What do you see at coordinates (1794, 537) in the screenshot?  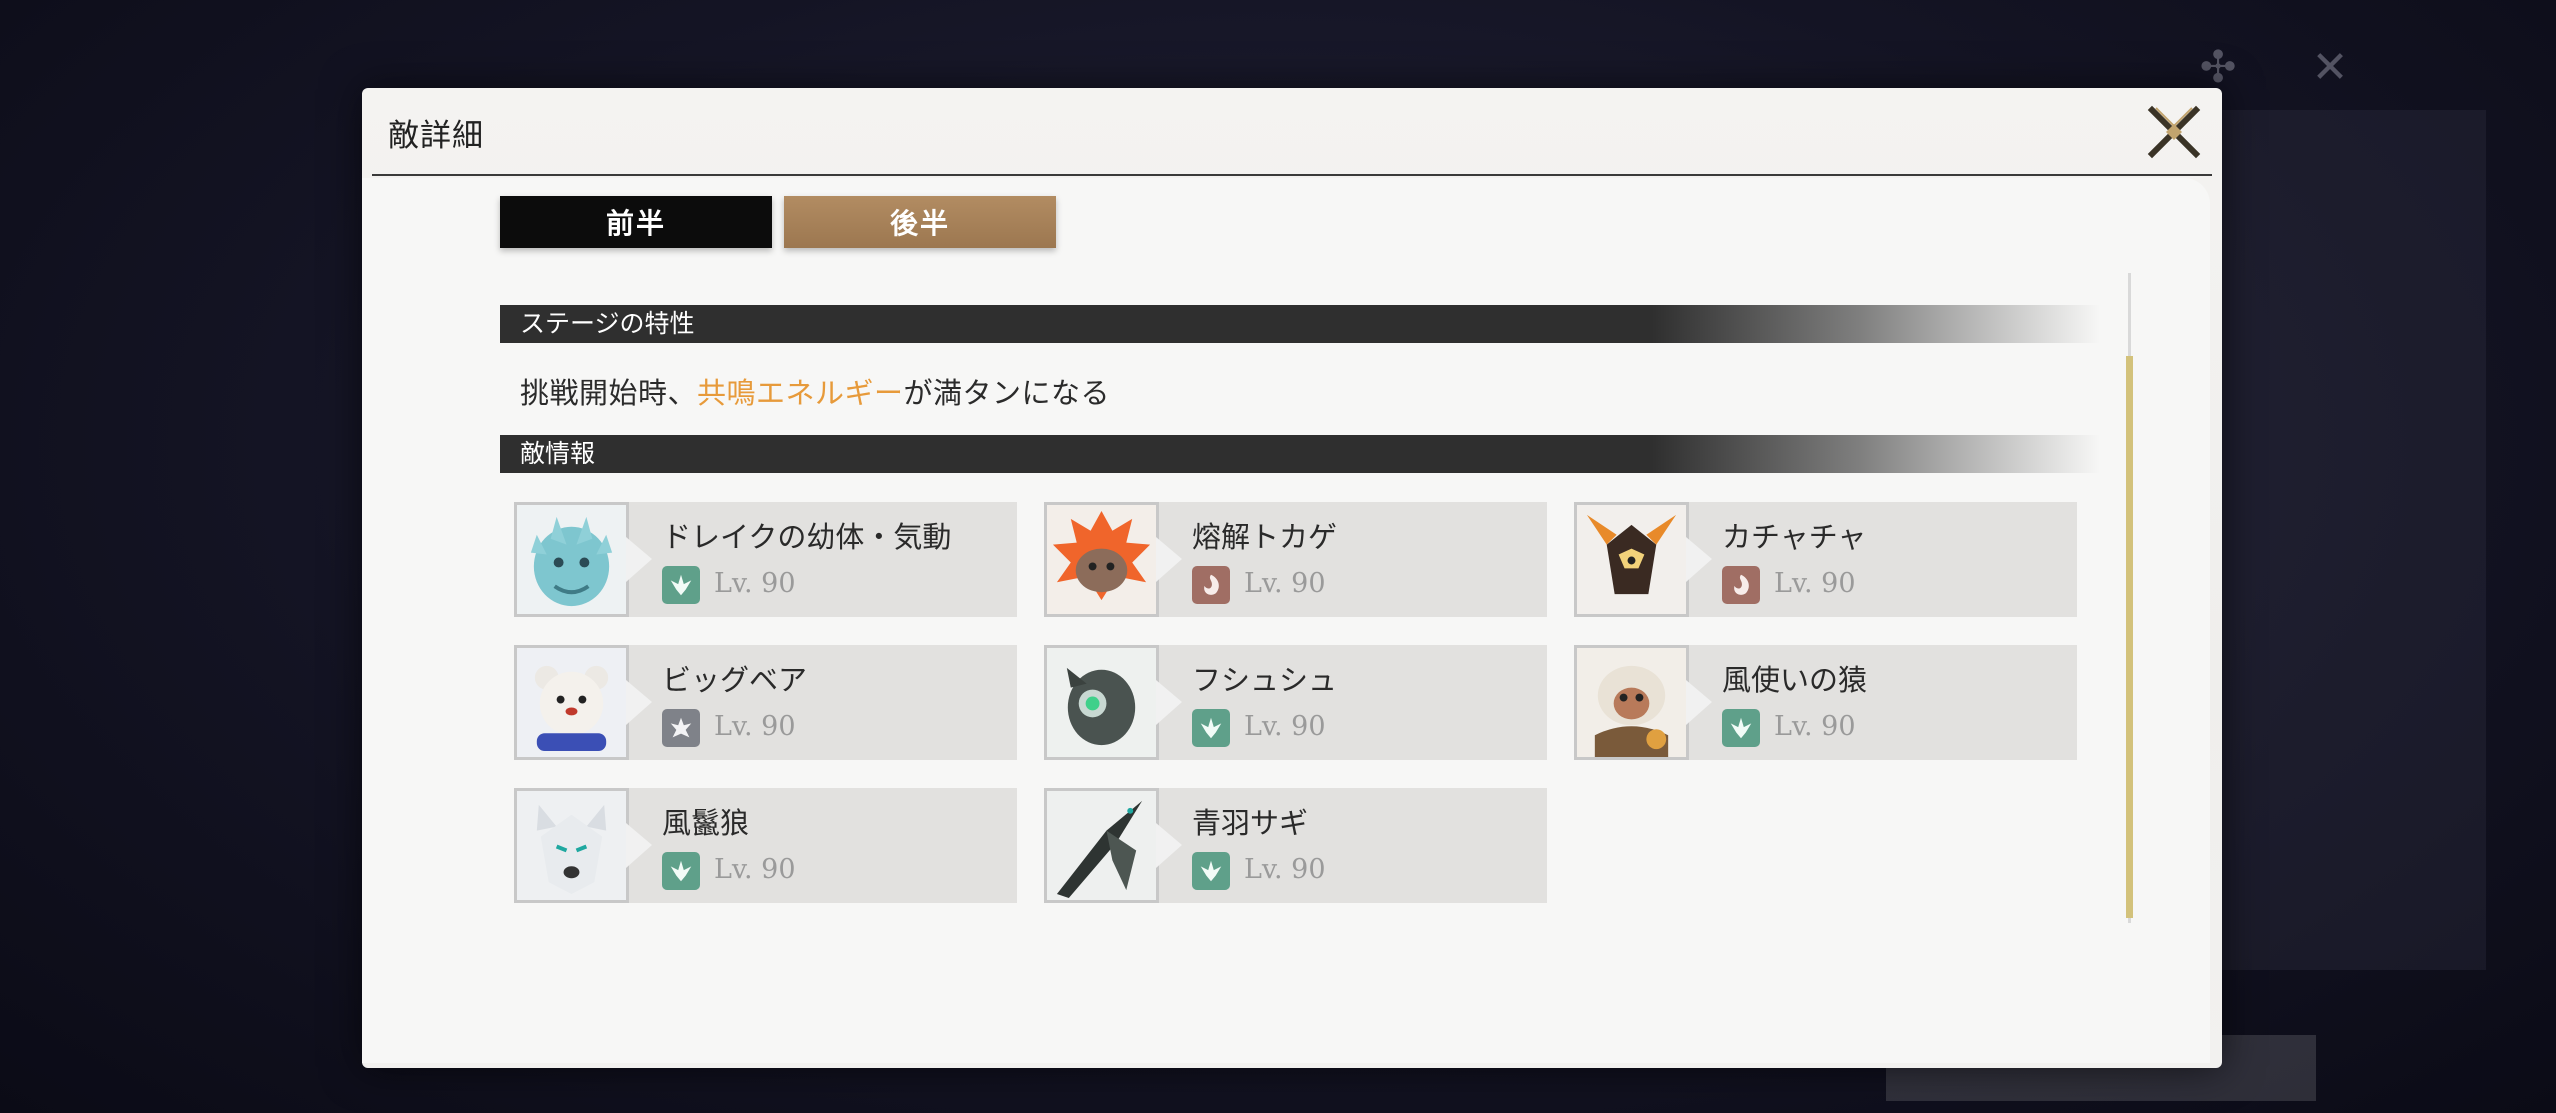 I see `enemy-name: カチャチャ` at bounding box center [1794, 537].